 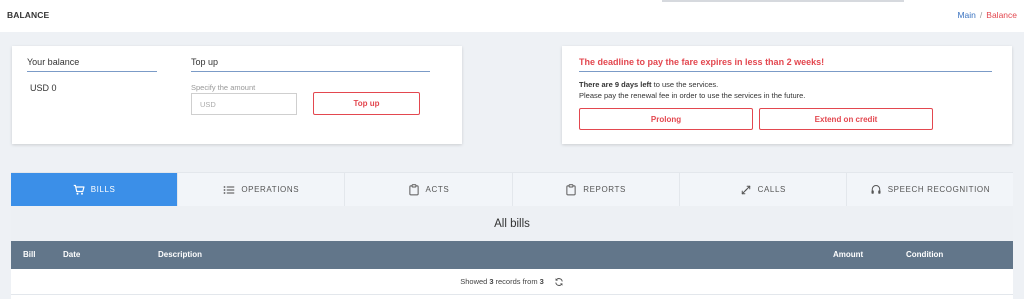 What do you see at coordinates (848, 254) in the screenshot?
I see `column-header-amount: Amount` at bounding box center [848, 254].